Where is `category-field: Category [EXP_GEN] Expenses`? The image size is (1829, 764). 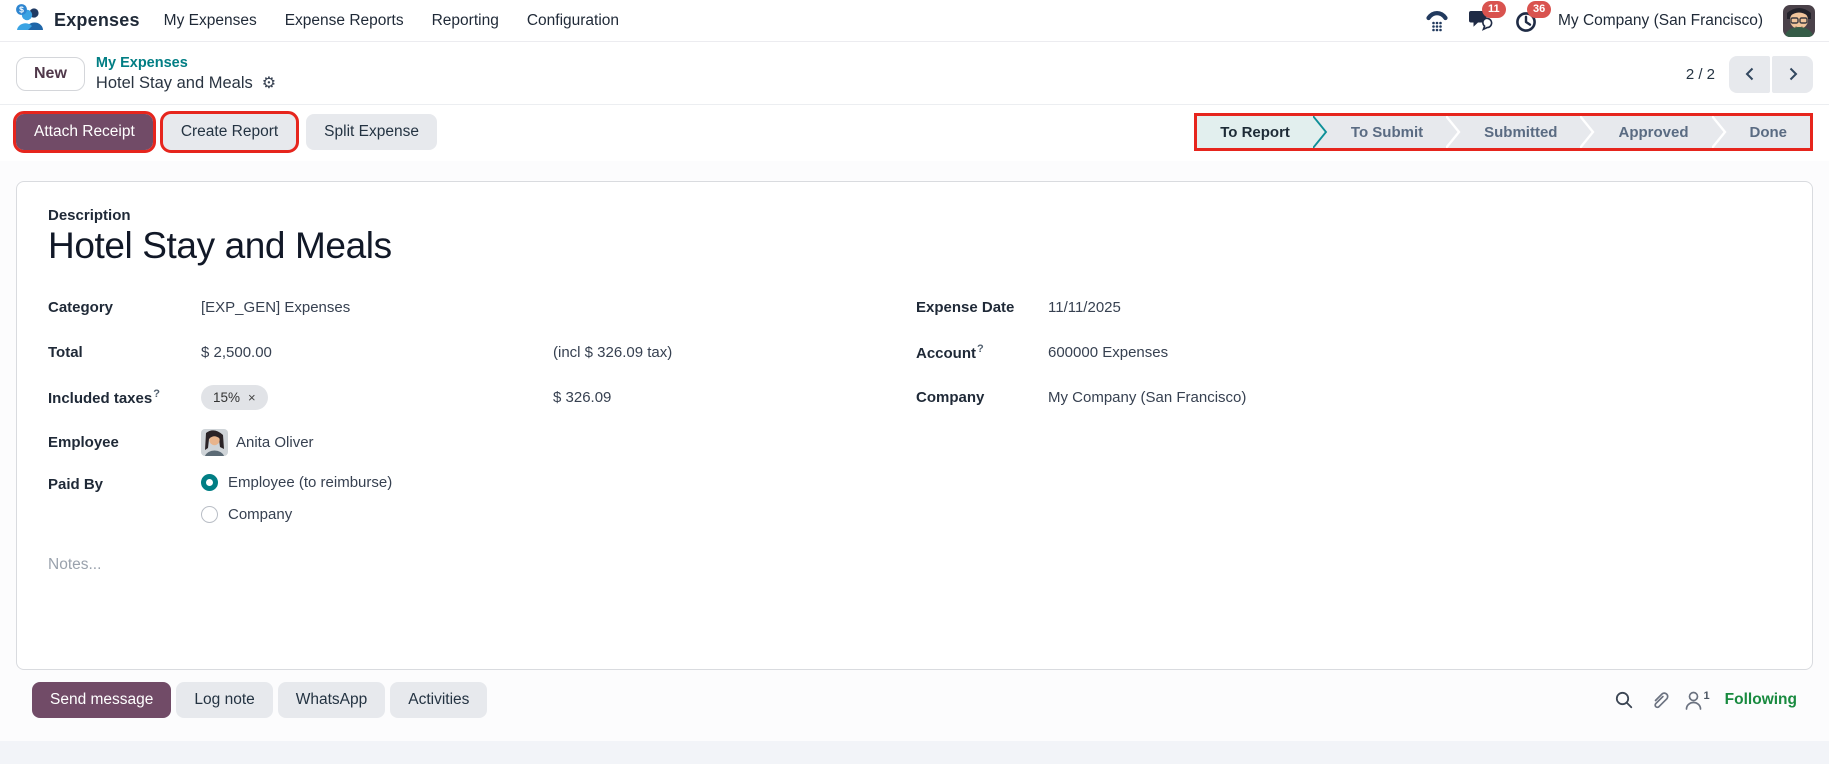 category-field: Category [EXP_GEN] Expenses is located at coordinates (482, 307).